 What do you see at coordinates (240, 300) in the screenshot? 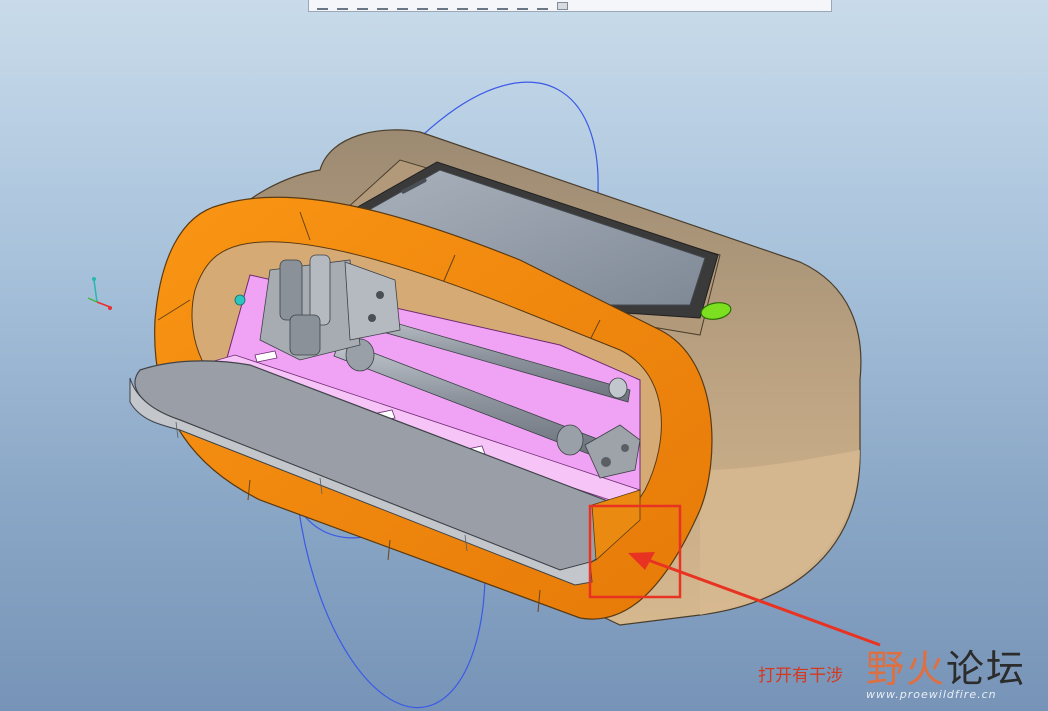
I see `sensor-marker` at bounding box center [240, 300].